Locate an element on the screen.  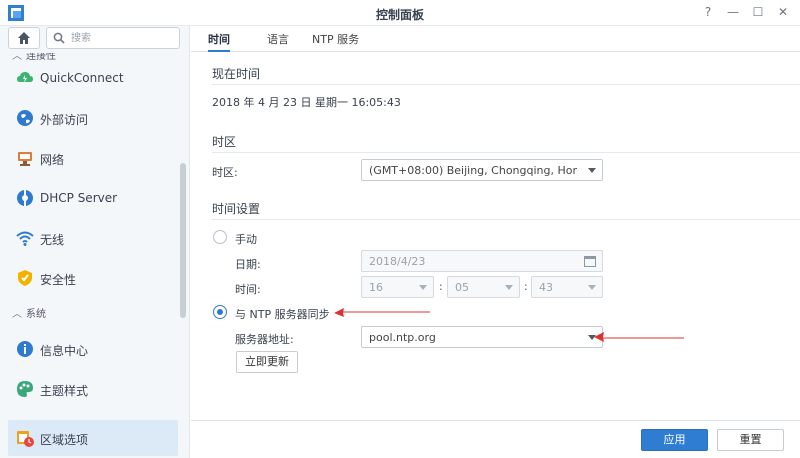
section-title-current-time: 现在时间 is located at coordinates (236, 74).